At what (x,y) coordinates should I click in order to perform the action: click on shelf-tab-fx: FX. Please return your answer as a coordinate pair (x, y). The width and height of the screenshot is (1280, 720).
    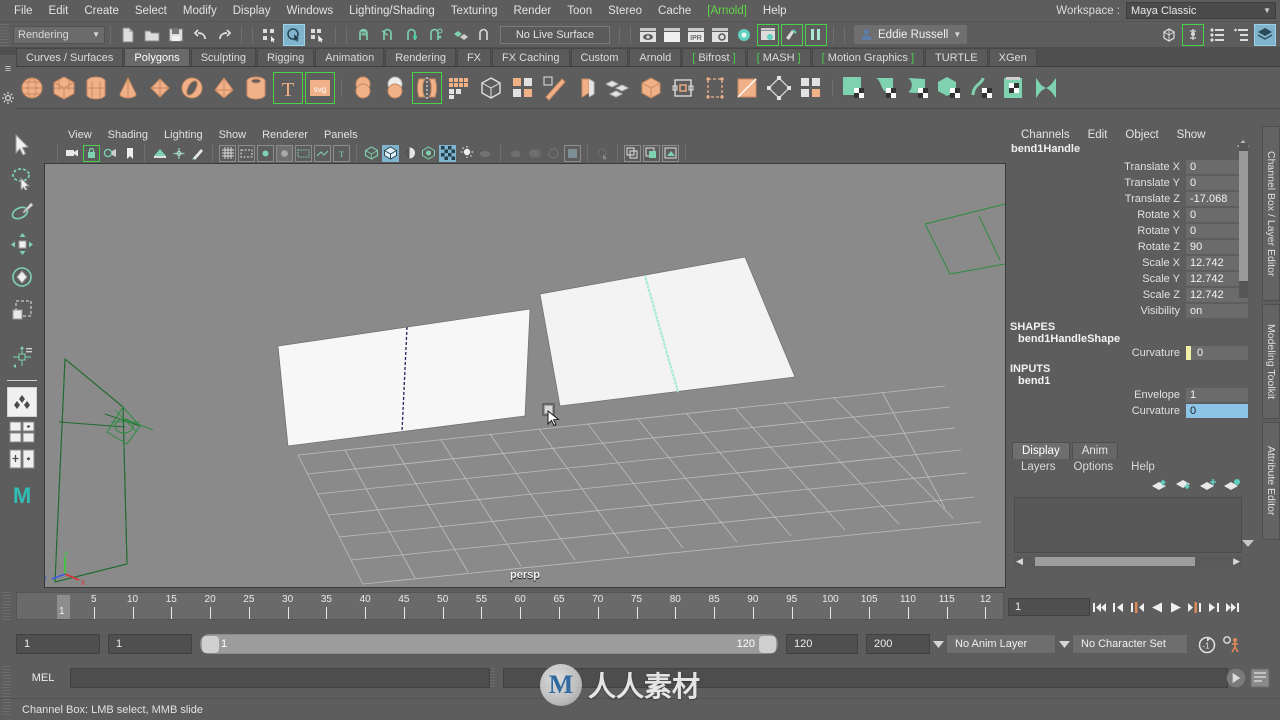
    Looking at the image, I should click on (474, 57).